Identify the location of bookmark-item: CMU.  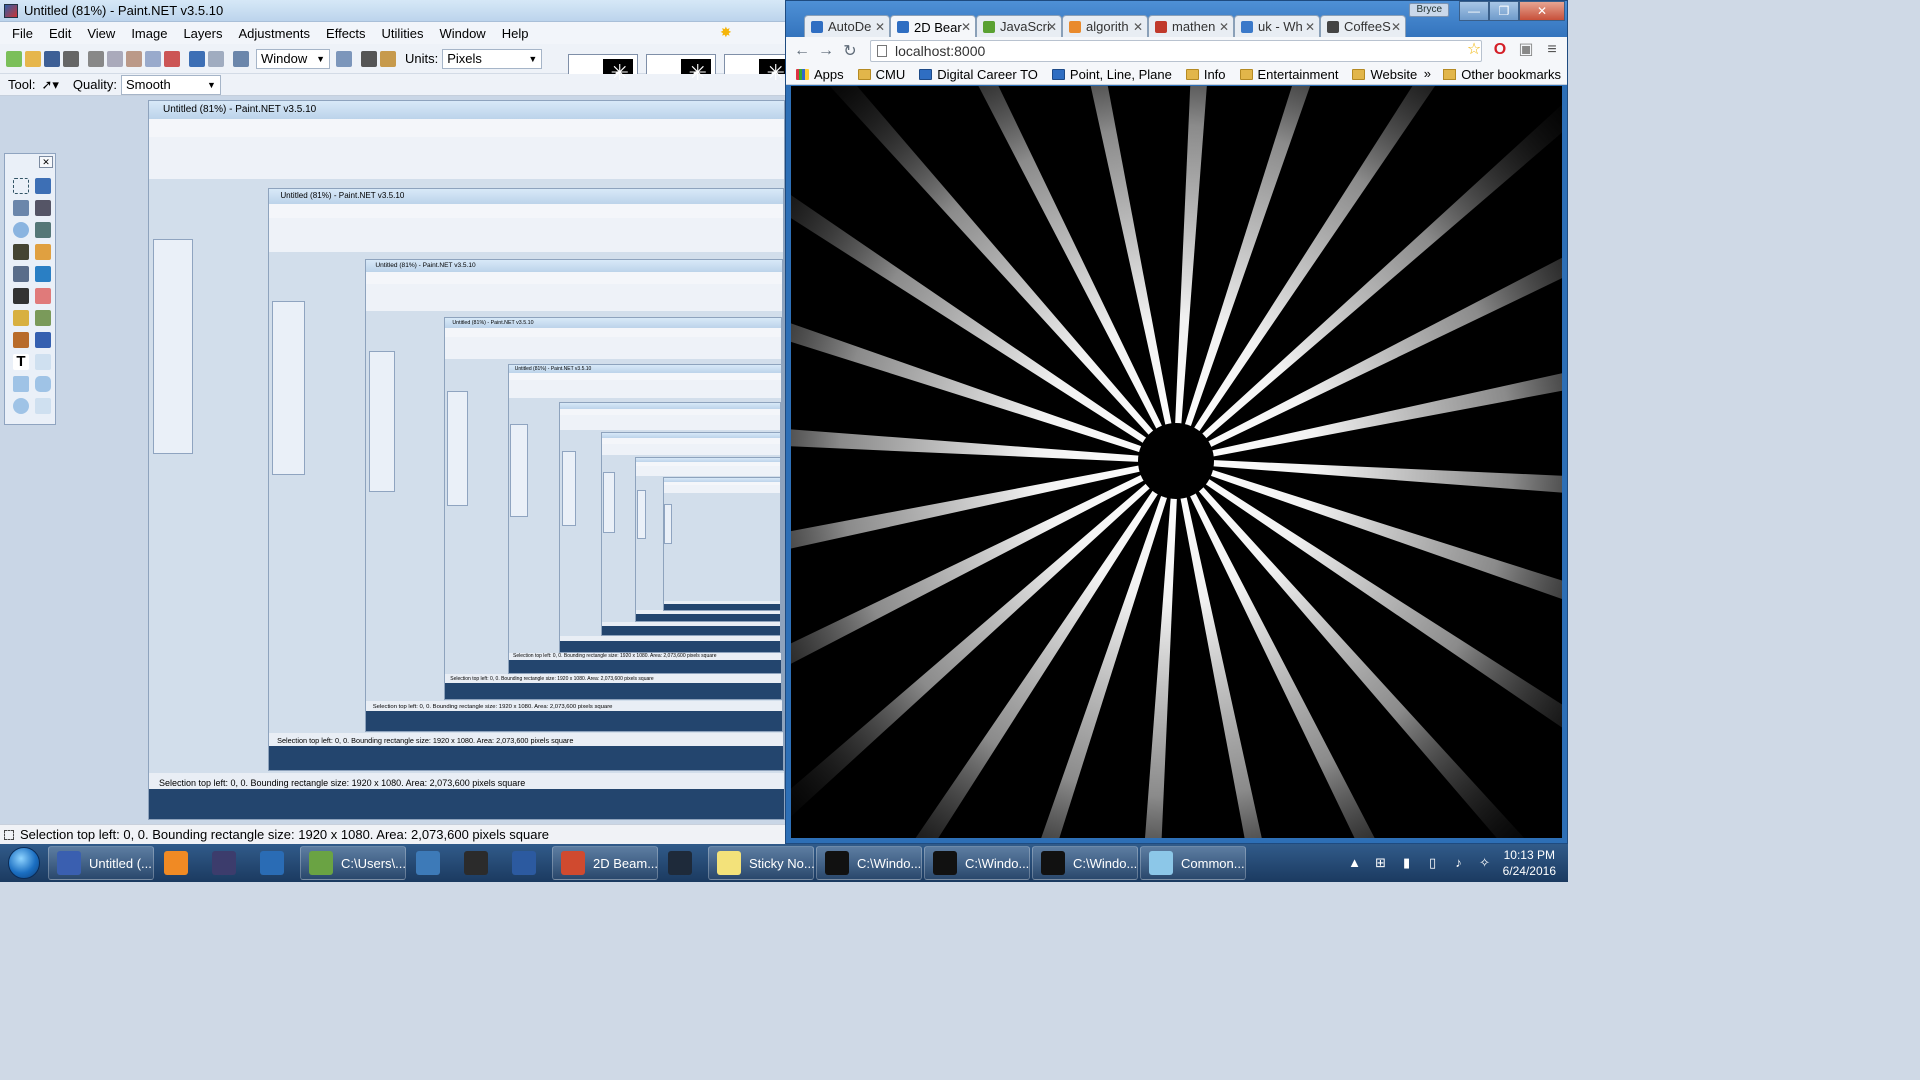
(881, 74).